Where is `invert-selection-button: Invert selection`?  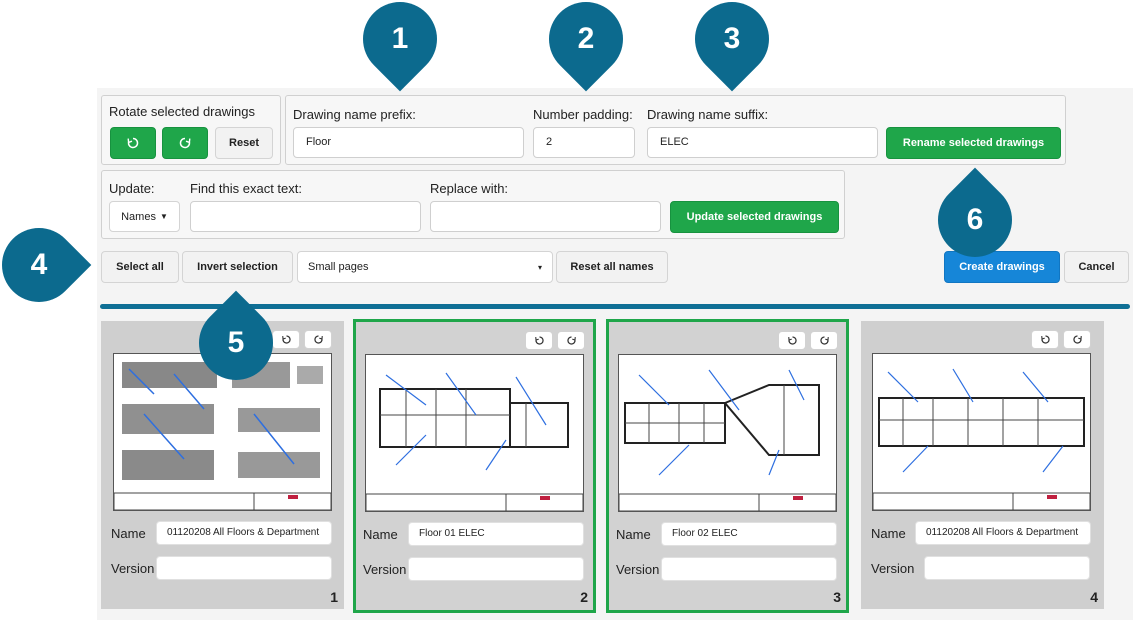
invert-selection-button: Invert selection is located at coordinates (237, 267).